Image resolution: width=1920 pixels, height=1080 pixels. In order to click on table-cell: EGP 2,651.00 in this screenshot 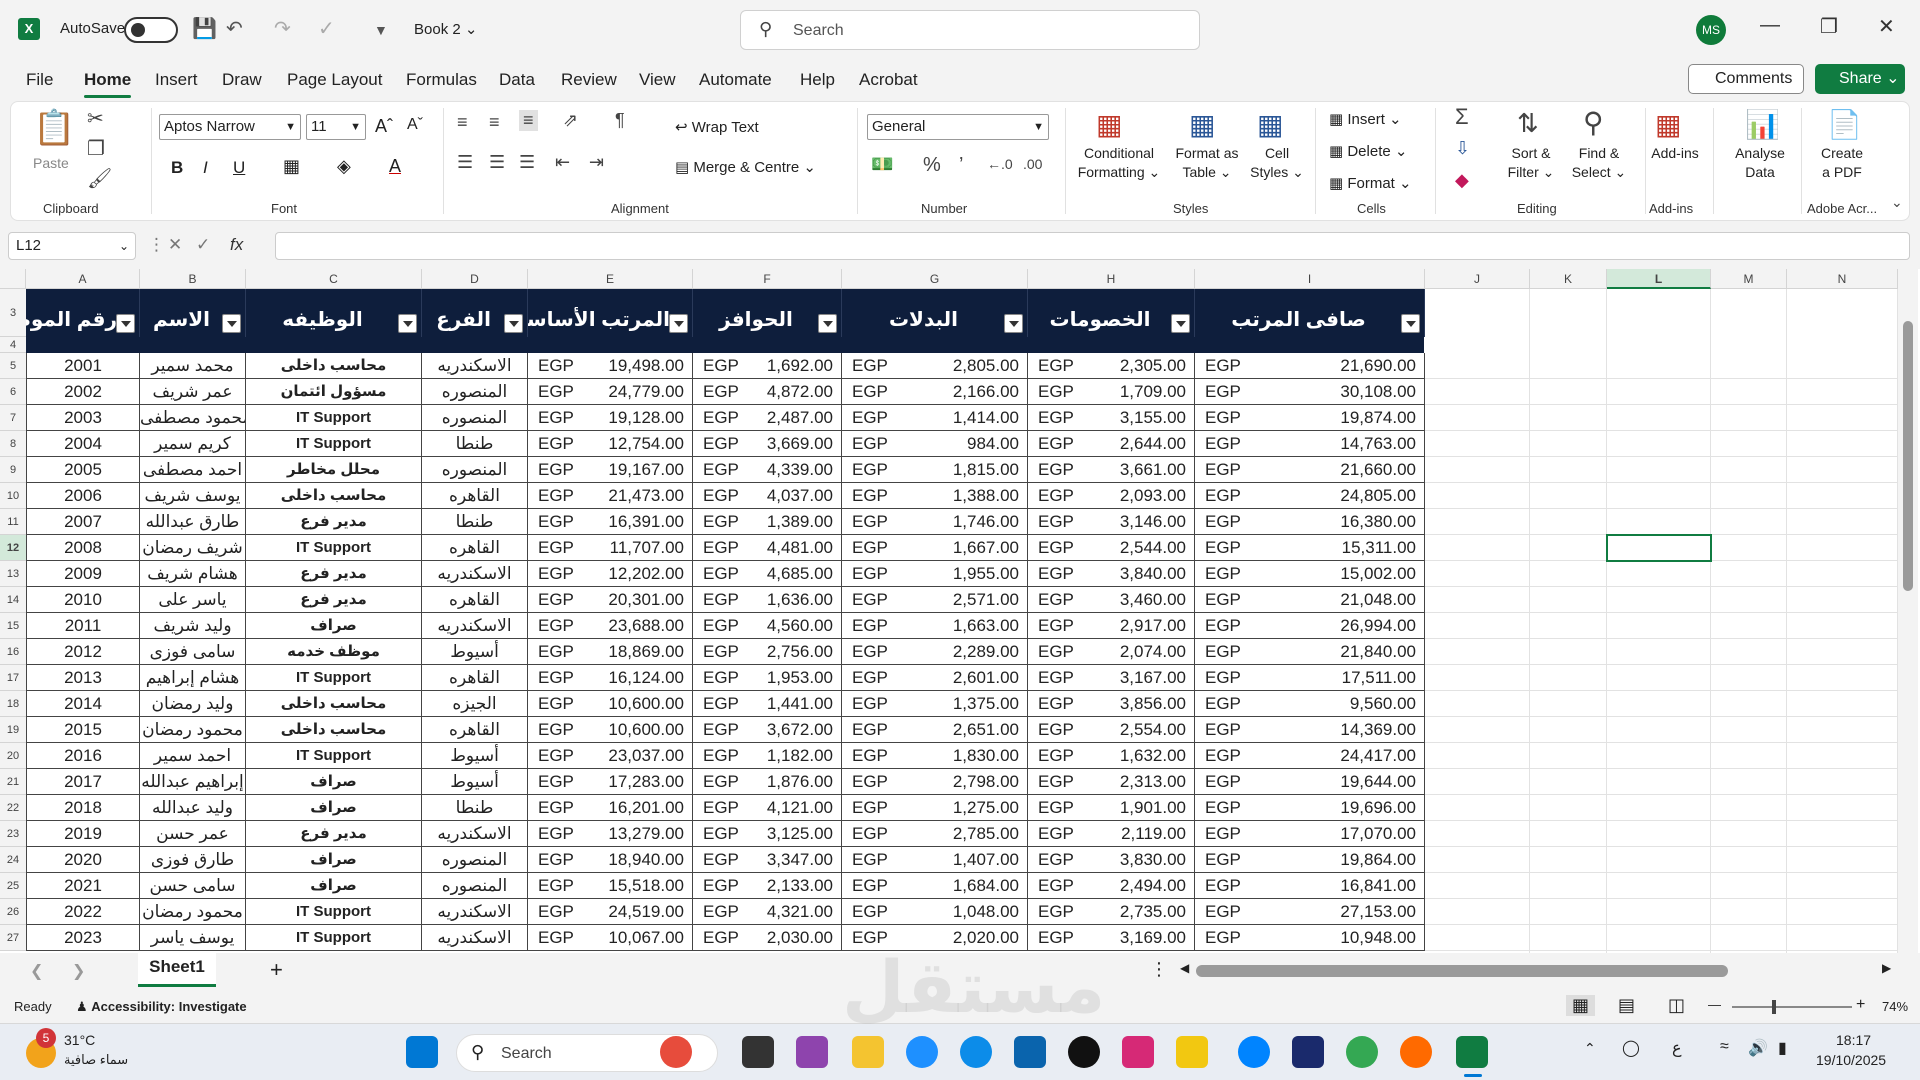, I will do `click(935, 730)`.